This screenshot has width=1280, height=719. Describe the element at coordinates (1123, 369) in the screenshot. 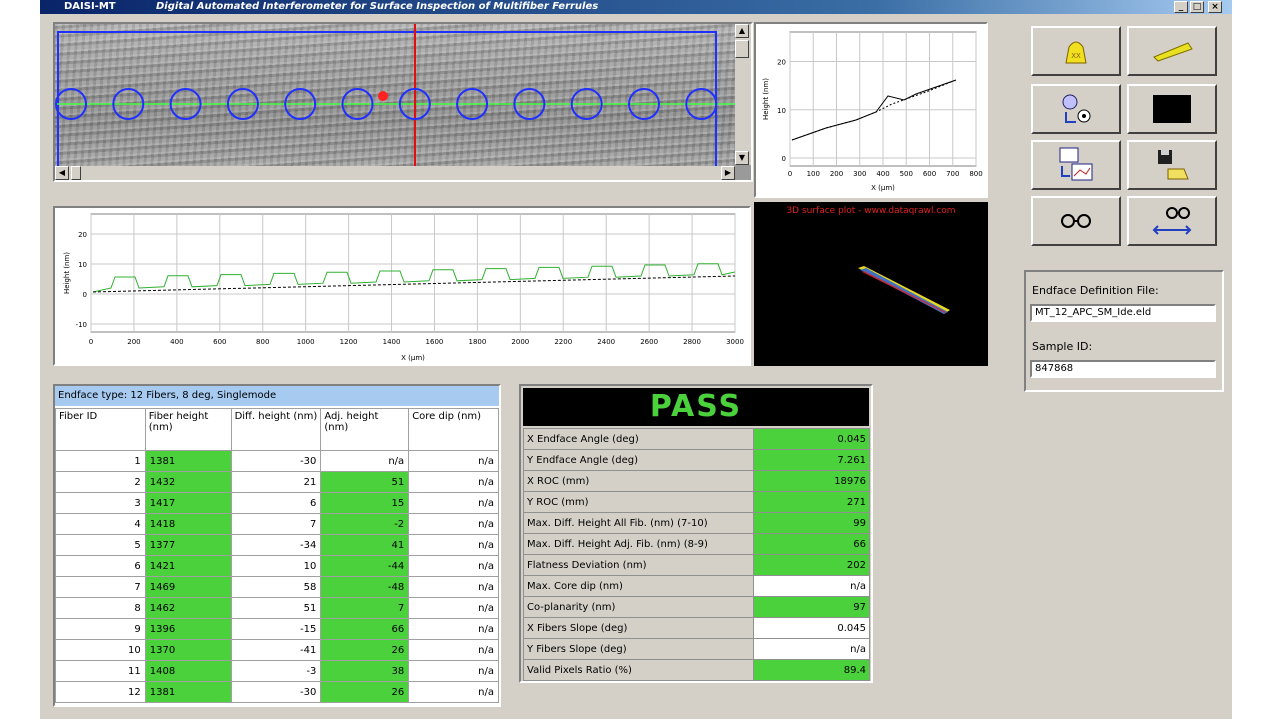

I see `sample-id-field: 847868` at that location.